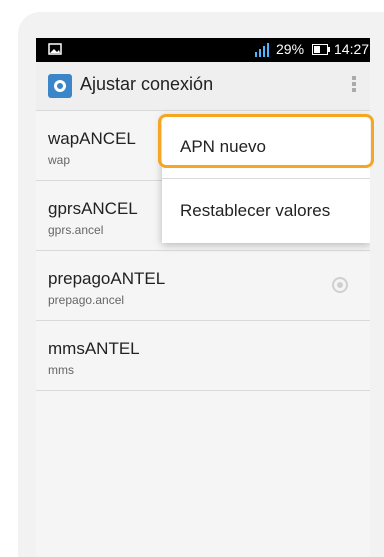 The width and height of the screenshot is (384, 557). I want to click on apn-name: mmsANTEL, so click(94, 348).